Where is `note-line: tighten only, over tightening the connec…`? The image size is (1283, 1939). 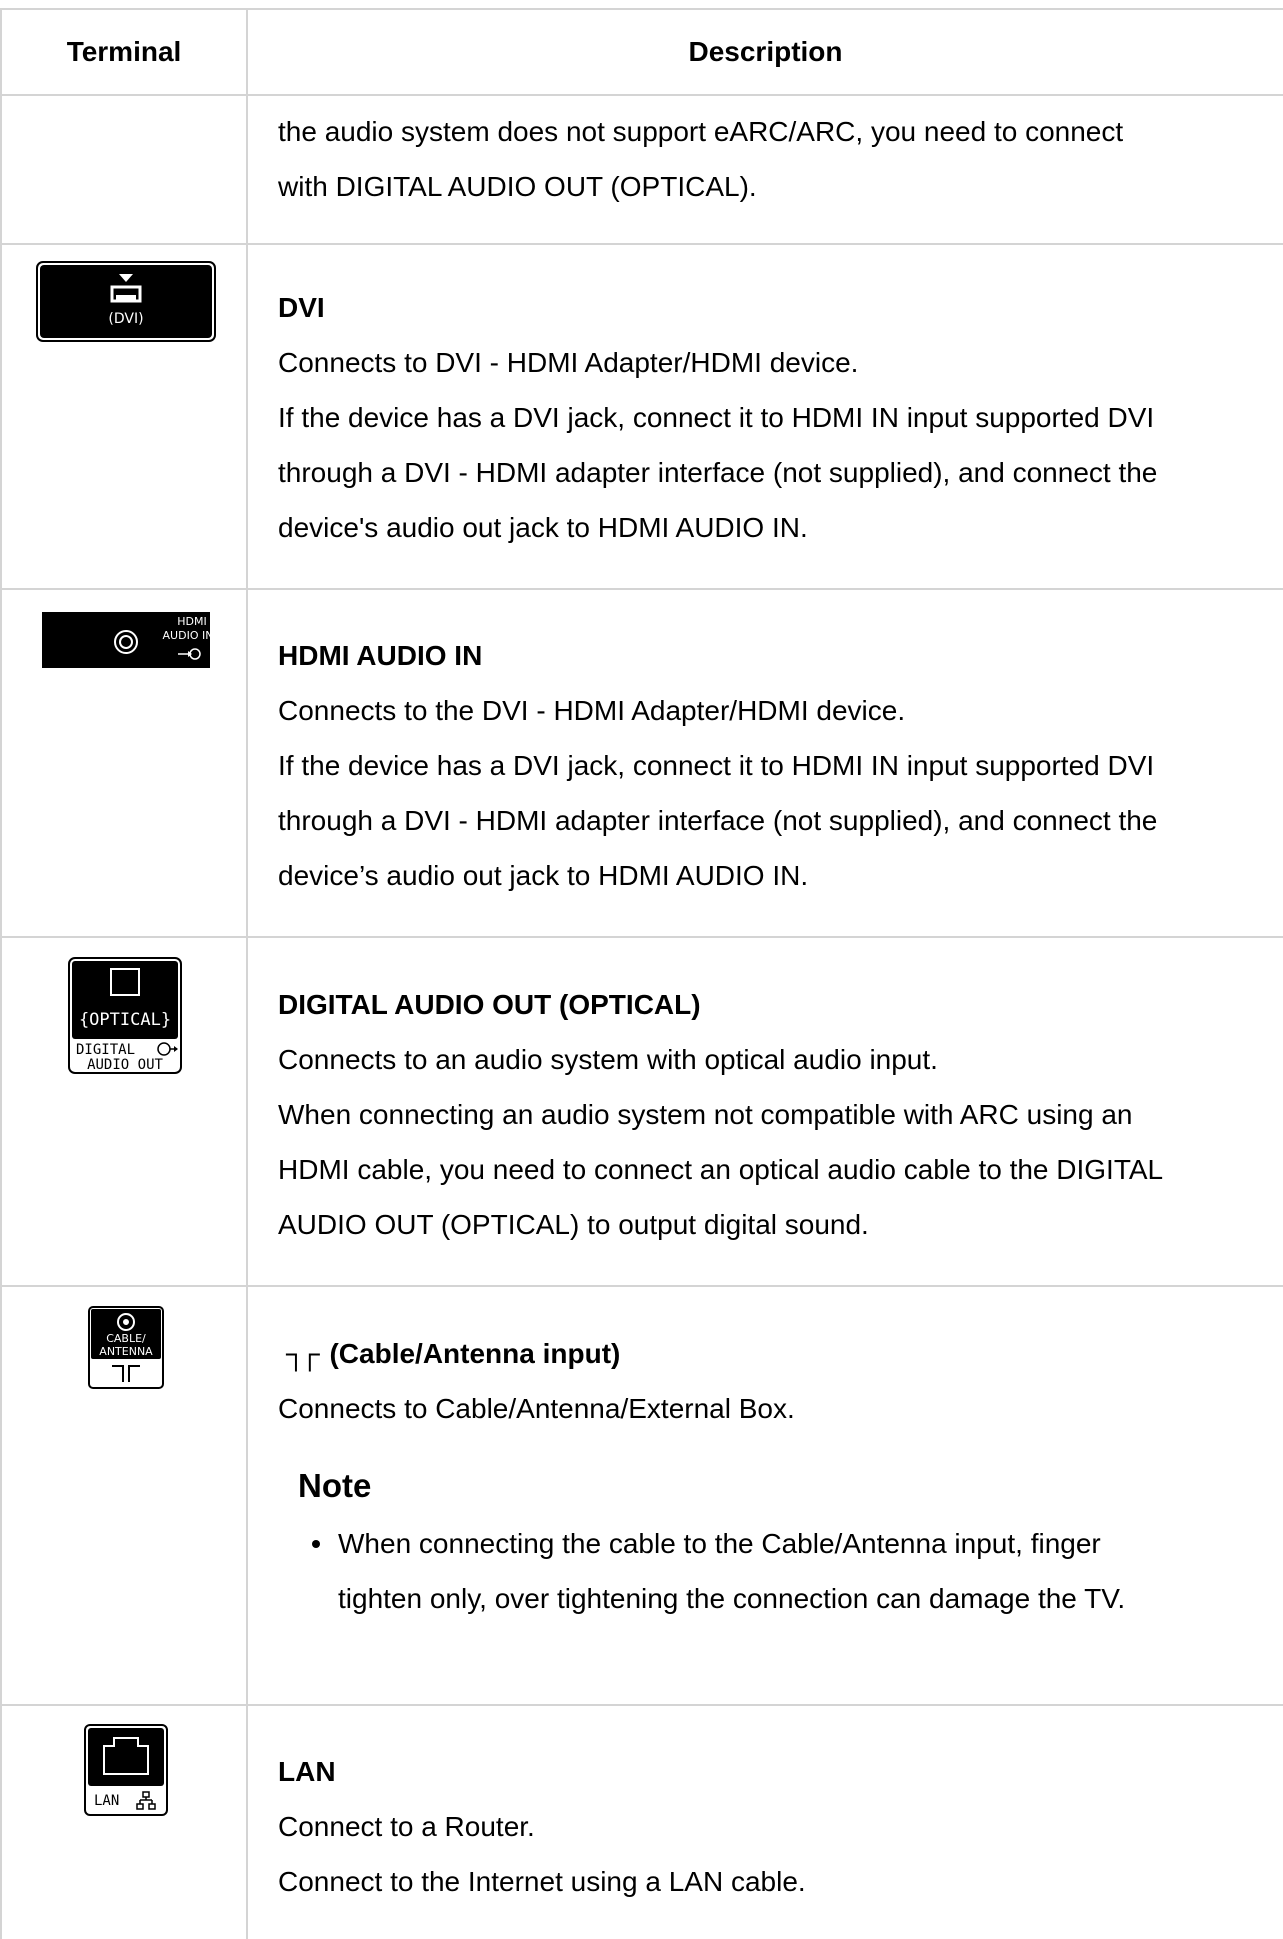
note-line: tighten only, over tightening the connec… is located at coordinates (732, 1598).